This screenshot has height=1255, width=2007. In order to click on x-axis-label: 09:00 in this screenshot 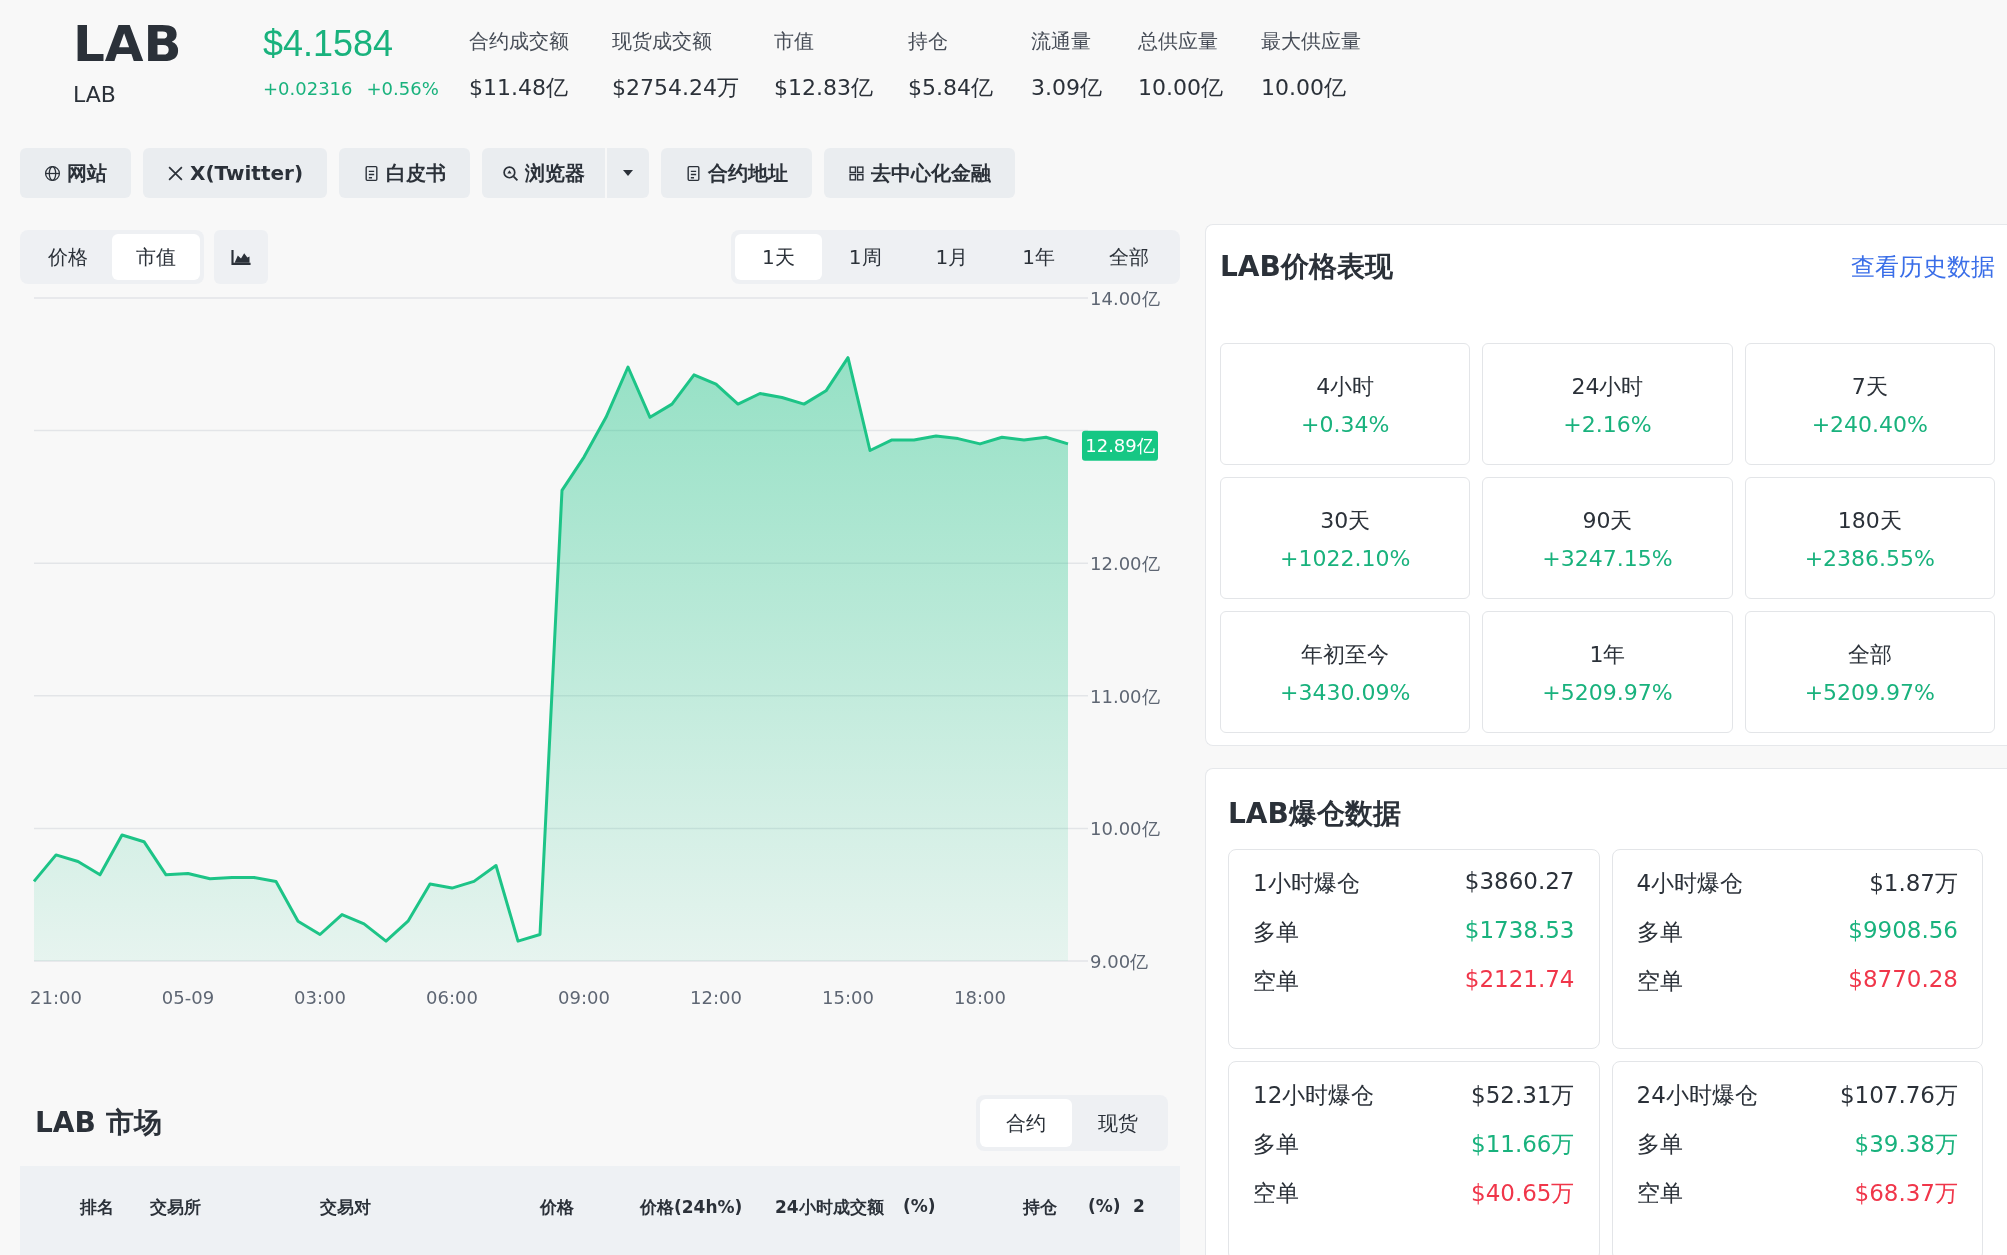, I will do `click(584, 997)`.